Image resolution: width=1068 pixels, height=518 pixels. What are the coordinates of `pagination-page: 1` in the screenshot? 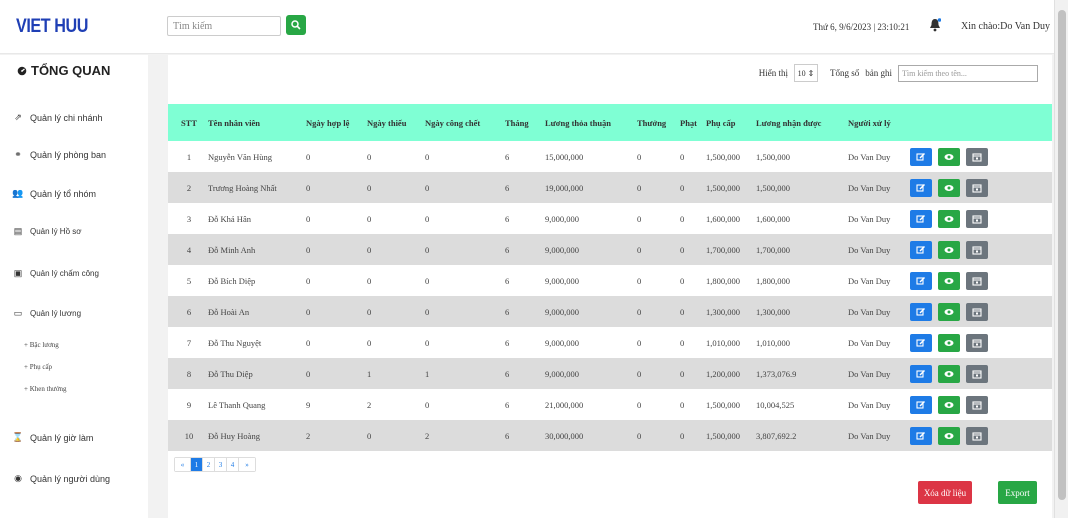 It's located at (197, 464).